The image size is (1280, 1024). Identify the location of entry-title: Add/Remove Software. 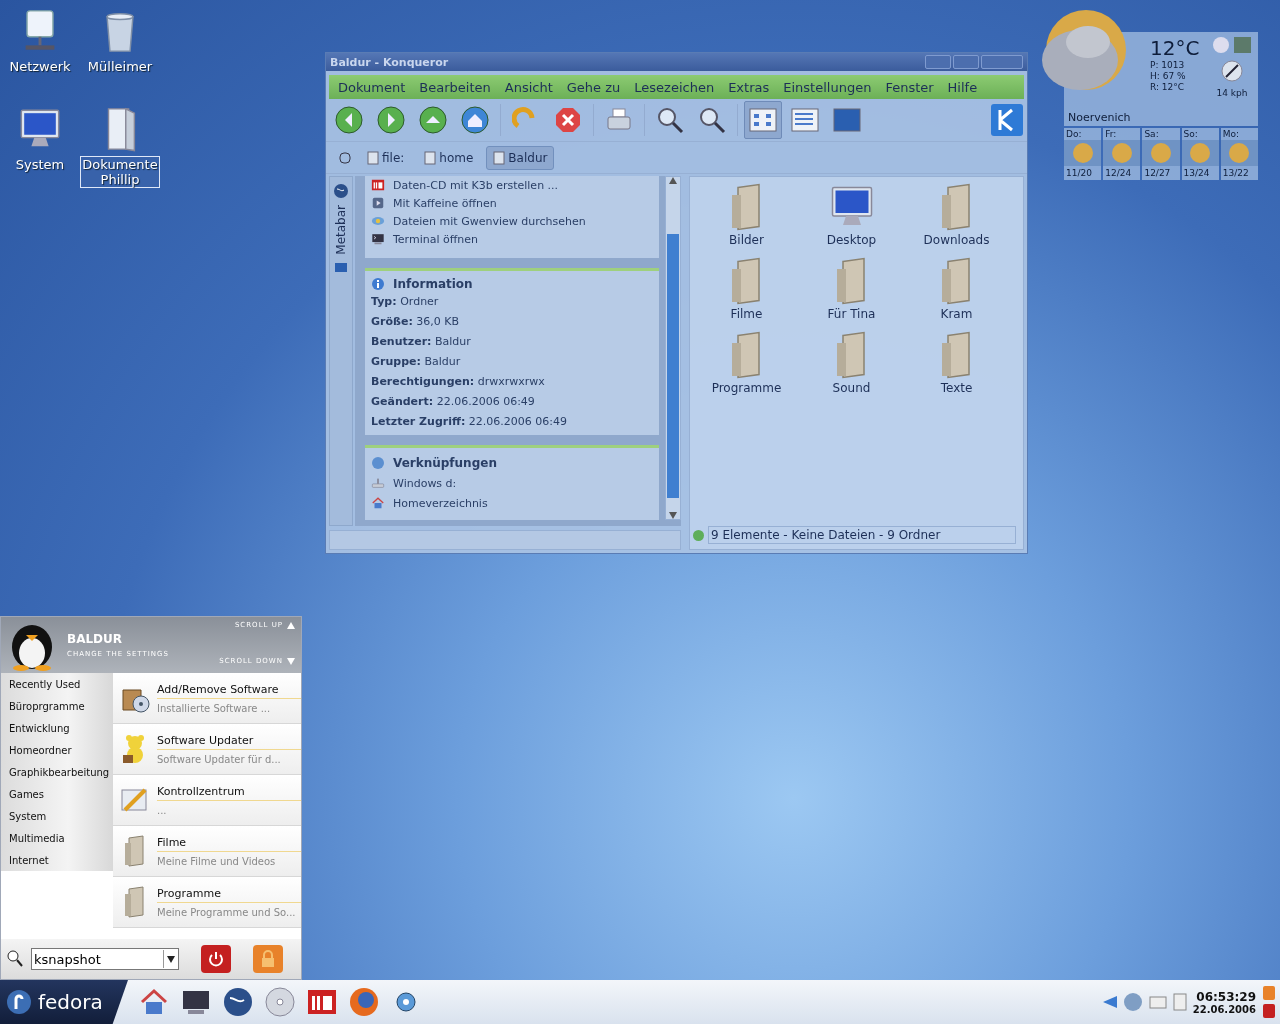
(229, 690).